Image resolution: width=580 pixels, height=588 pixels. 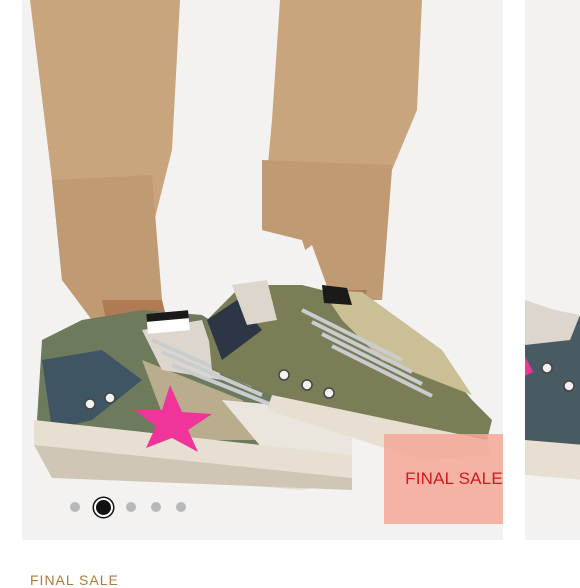 I want to click on carousel-pagination, so click(x=135, y=507).